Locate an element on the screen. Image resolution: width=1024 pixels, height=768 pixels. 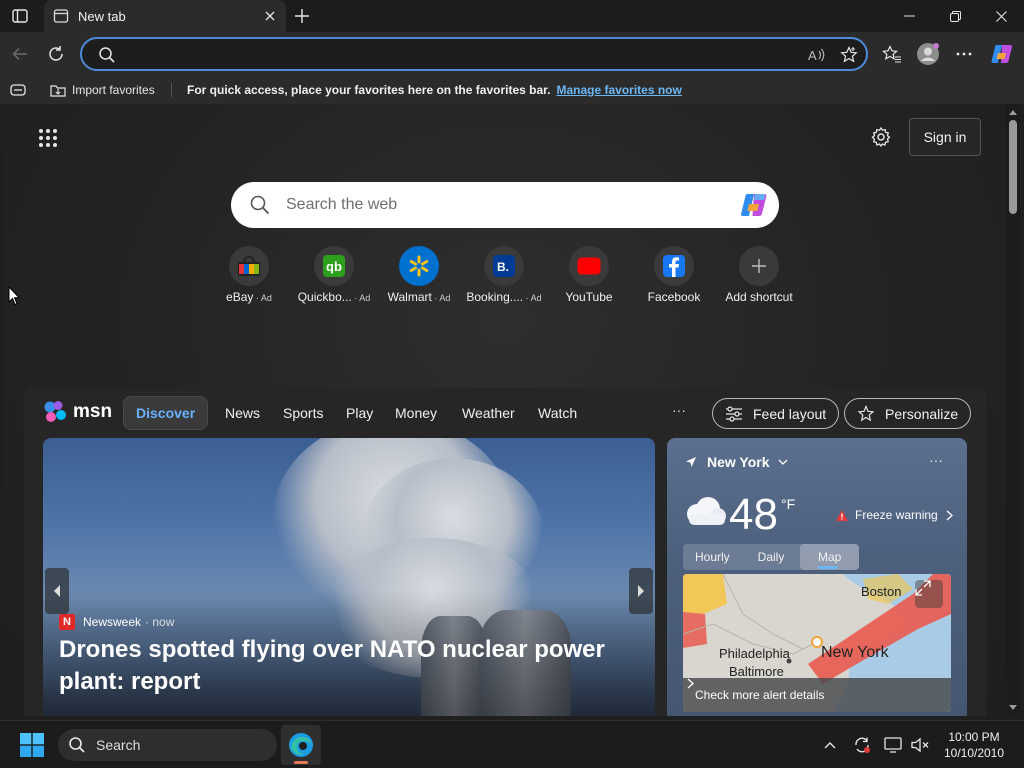
svg-text: B. is located at coordinates (503, 267).